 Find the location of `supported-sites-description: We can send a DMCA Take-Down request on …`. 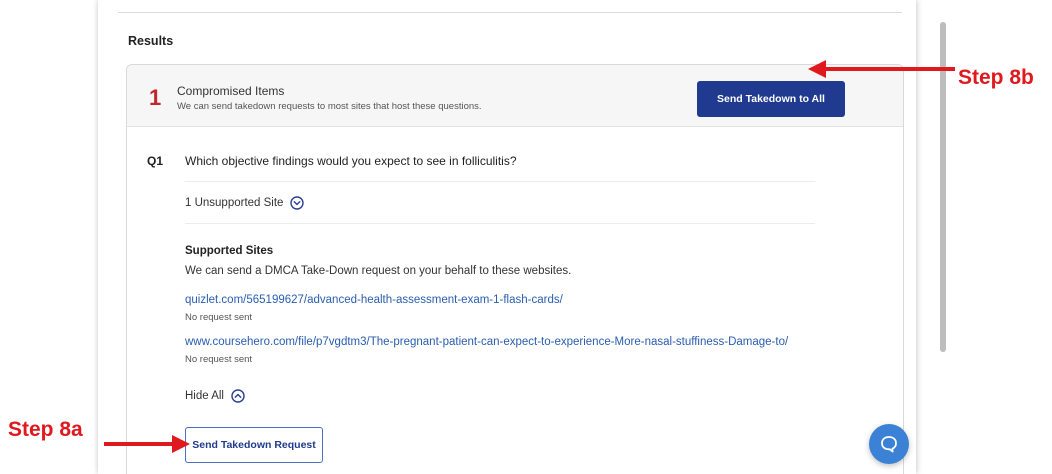

supported-sites-description: We can send a DMCA Take-Down request on … is located at coordinates (378, 271).